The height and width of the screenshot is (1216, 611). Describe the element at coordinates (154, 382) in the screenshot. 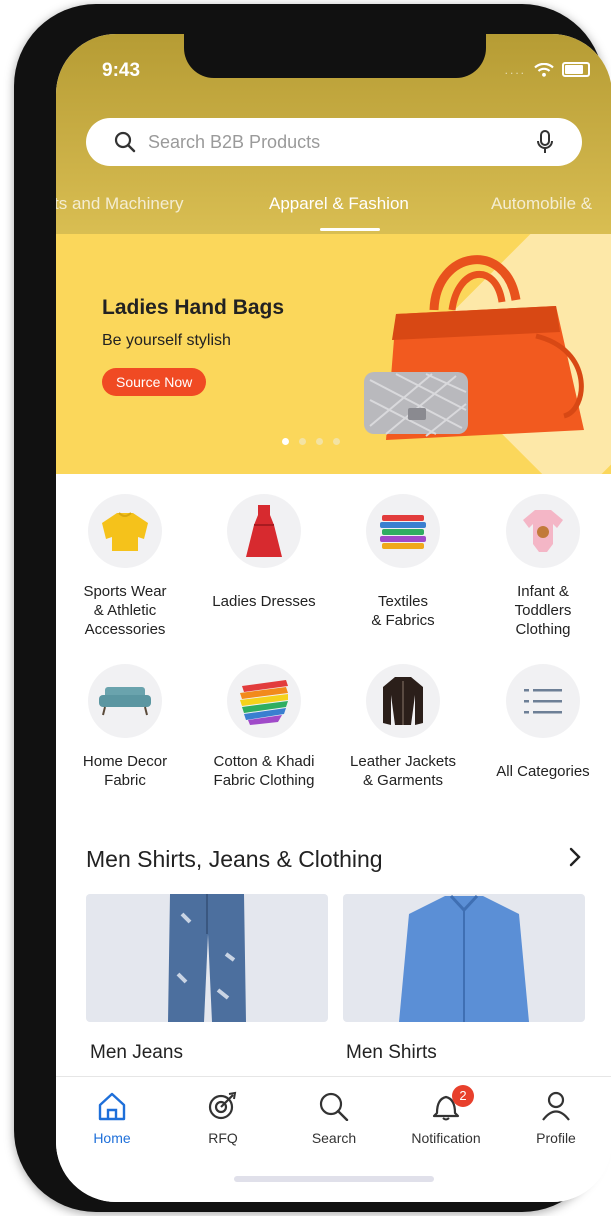

I see `source-now-button: Source Now` at that location.